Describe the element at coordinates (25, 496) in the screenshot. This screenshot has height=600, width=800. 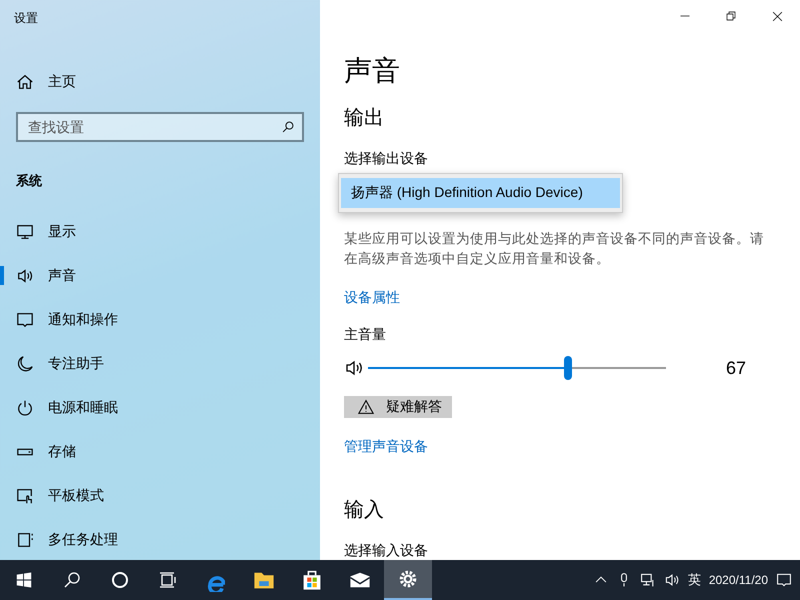
I see `tablet-icon` at that location.